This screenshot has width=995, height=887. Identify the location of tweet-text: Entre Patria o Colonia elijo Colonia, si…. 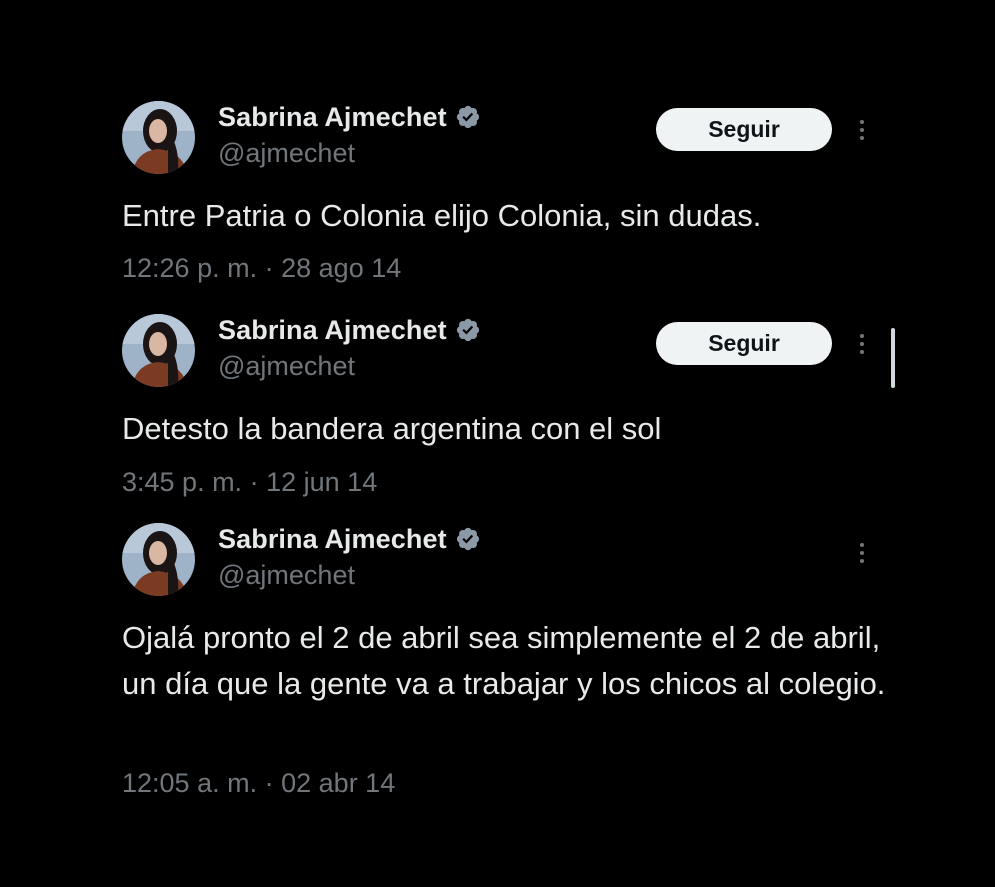
(442, 215).